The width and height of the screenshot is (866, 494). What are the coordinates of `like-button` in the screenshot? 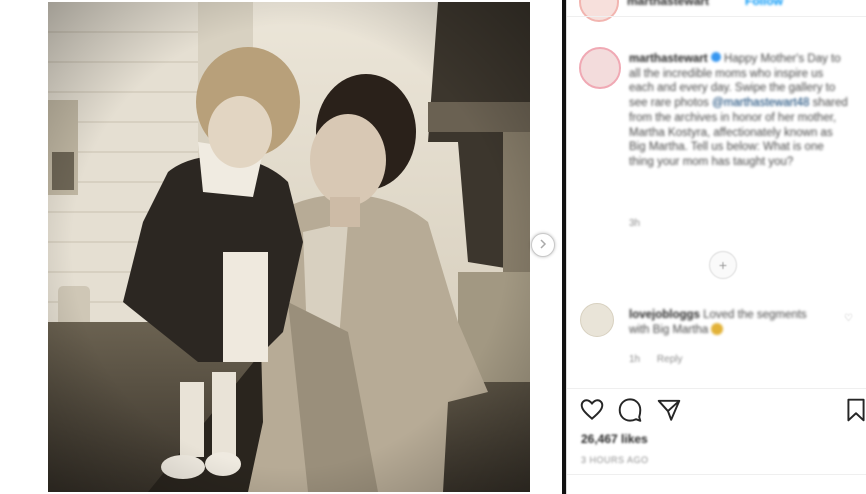 It's located at (593, 411).